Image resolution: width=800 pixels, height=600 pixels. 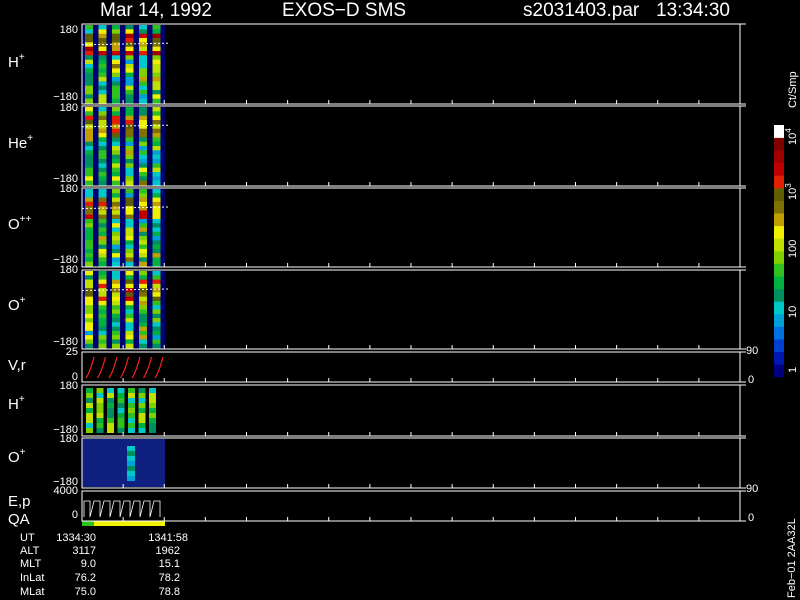 What do you see at coordinates (19, 501) in the screenshot?
I see `panel-label-ep: E,p` at bounding box center [19, 501].